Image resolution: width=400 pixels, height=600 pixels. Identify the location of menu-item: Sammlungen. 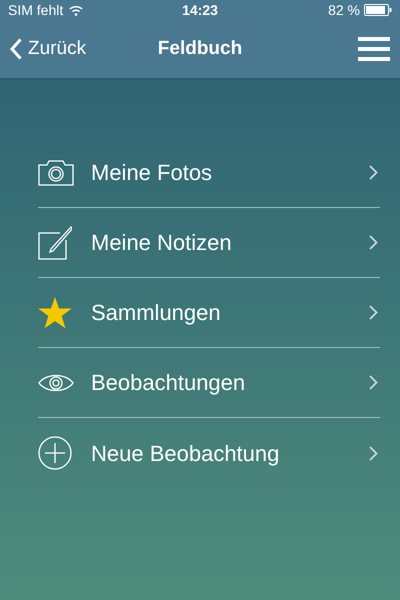
(209, 313).